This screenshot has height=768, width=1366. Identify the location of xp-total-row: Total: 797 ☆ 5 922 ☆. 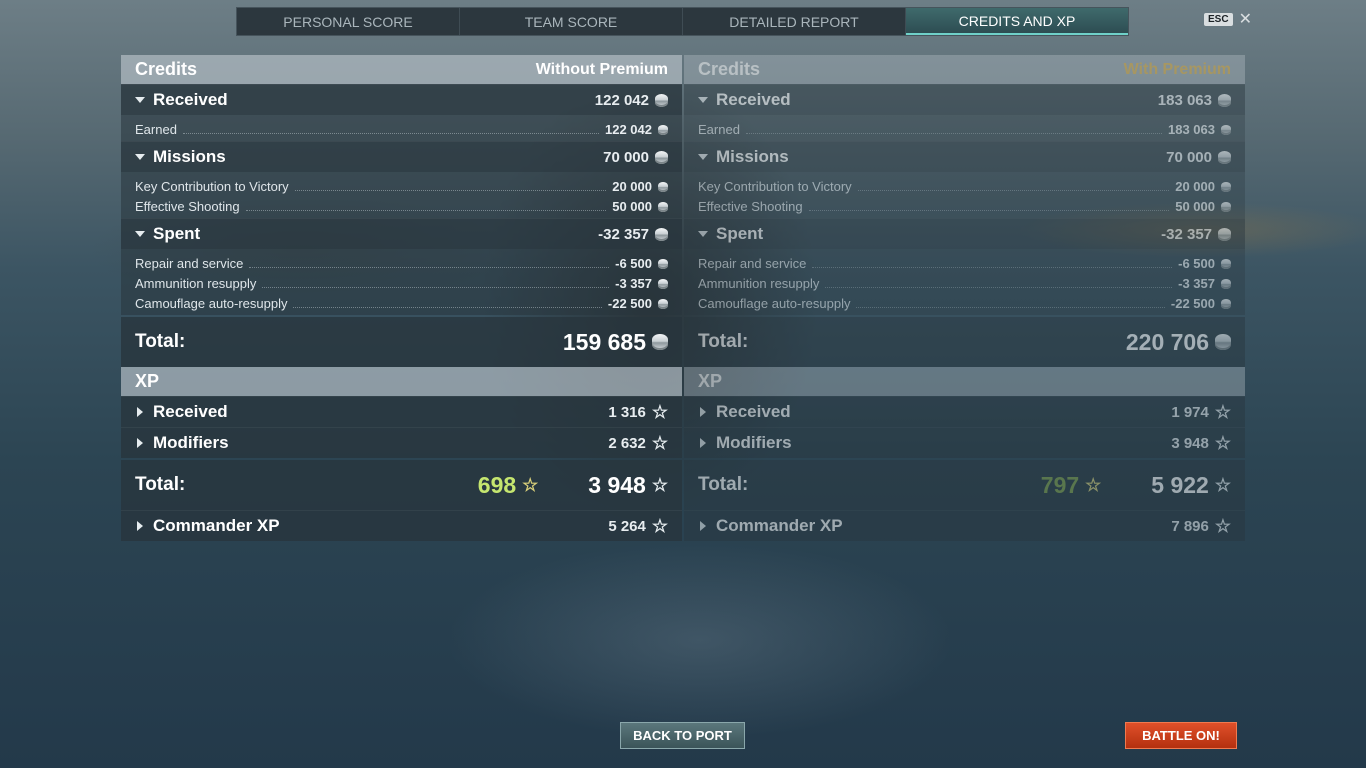
(964, 485).